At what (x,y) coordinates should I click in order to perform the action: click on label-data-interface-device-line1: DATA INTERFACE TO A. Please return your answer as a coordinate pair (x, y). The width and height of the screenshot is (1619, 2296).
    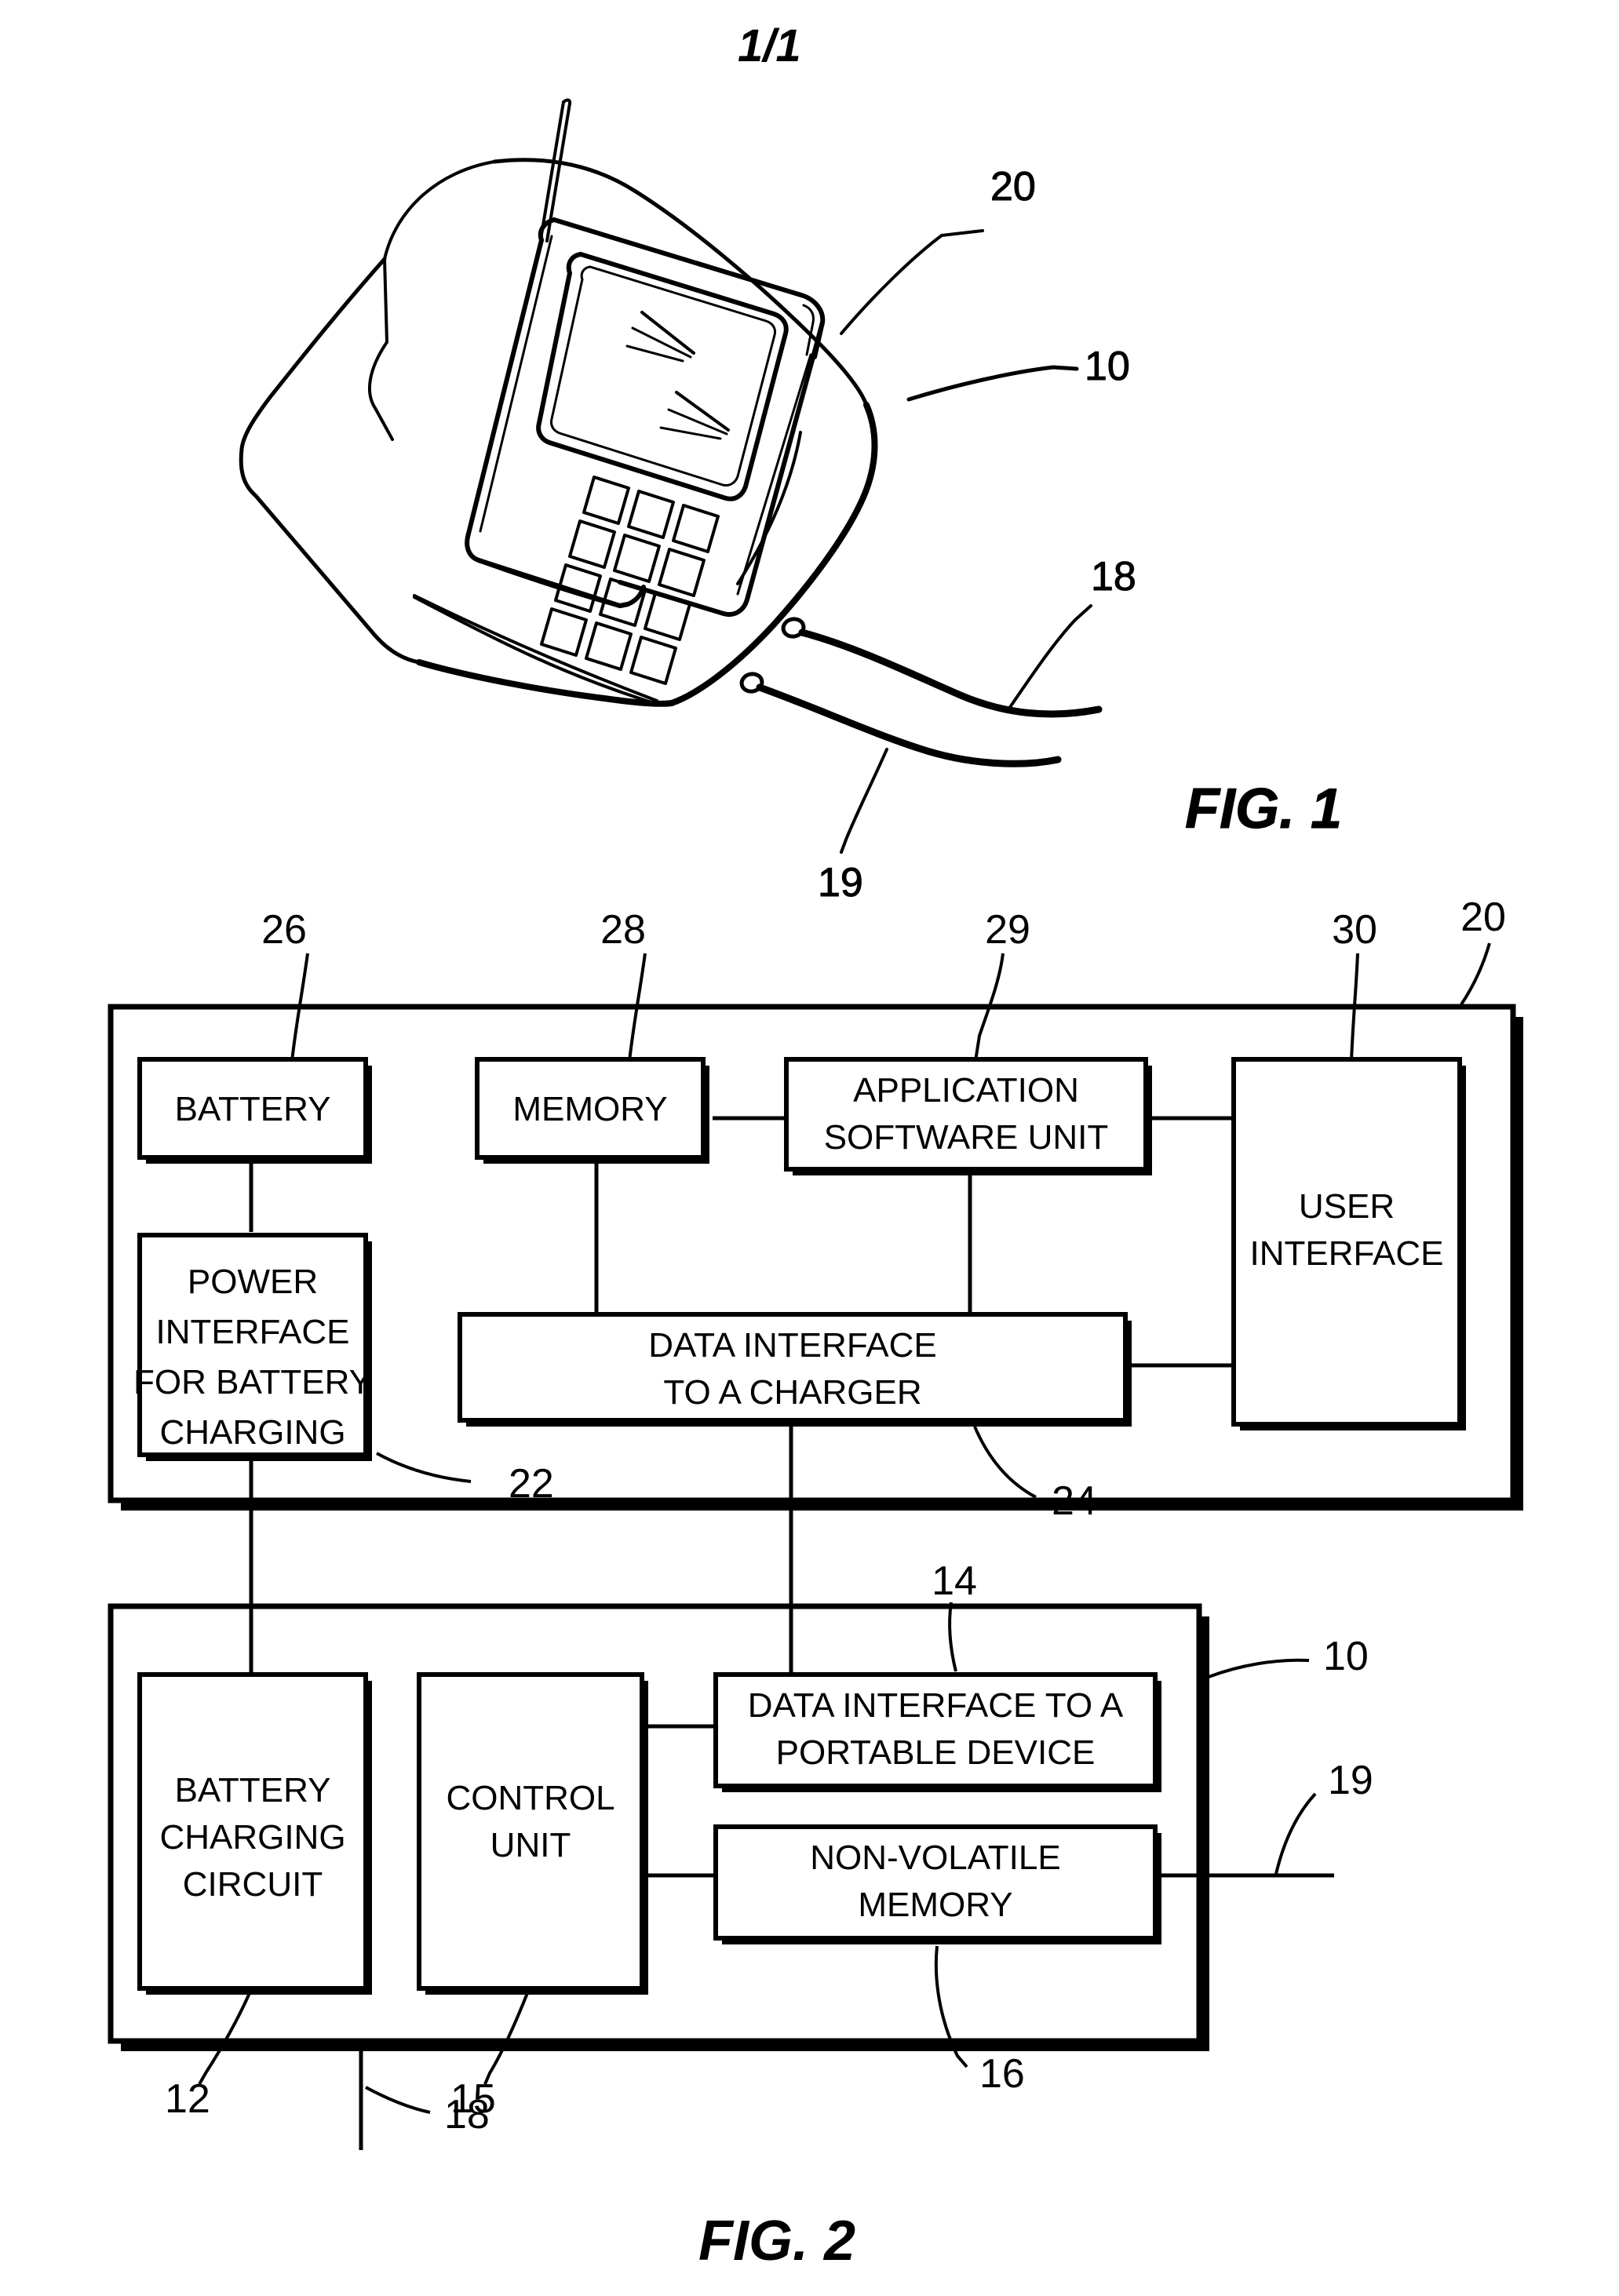
    Looking at the image, I should click on (936, 1705).